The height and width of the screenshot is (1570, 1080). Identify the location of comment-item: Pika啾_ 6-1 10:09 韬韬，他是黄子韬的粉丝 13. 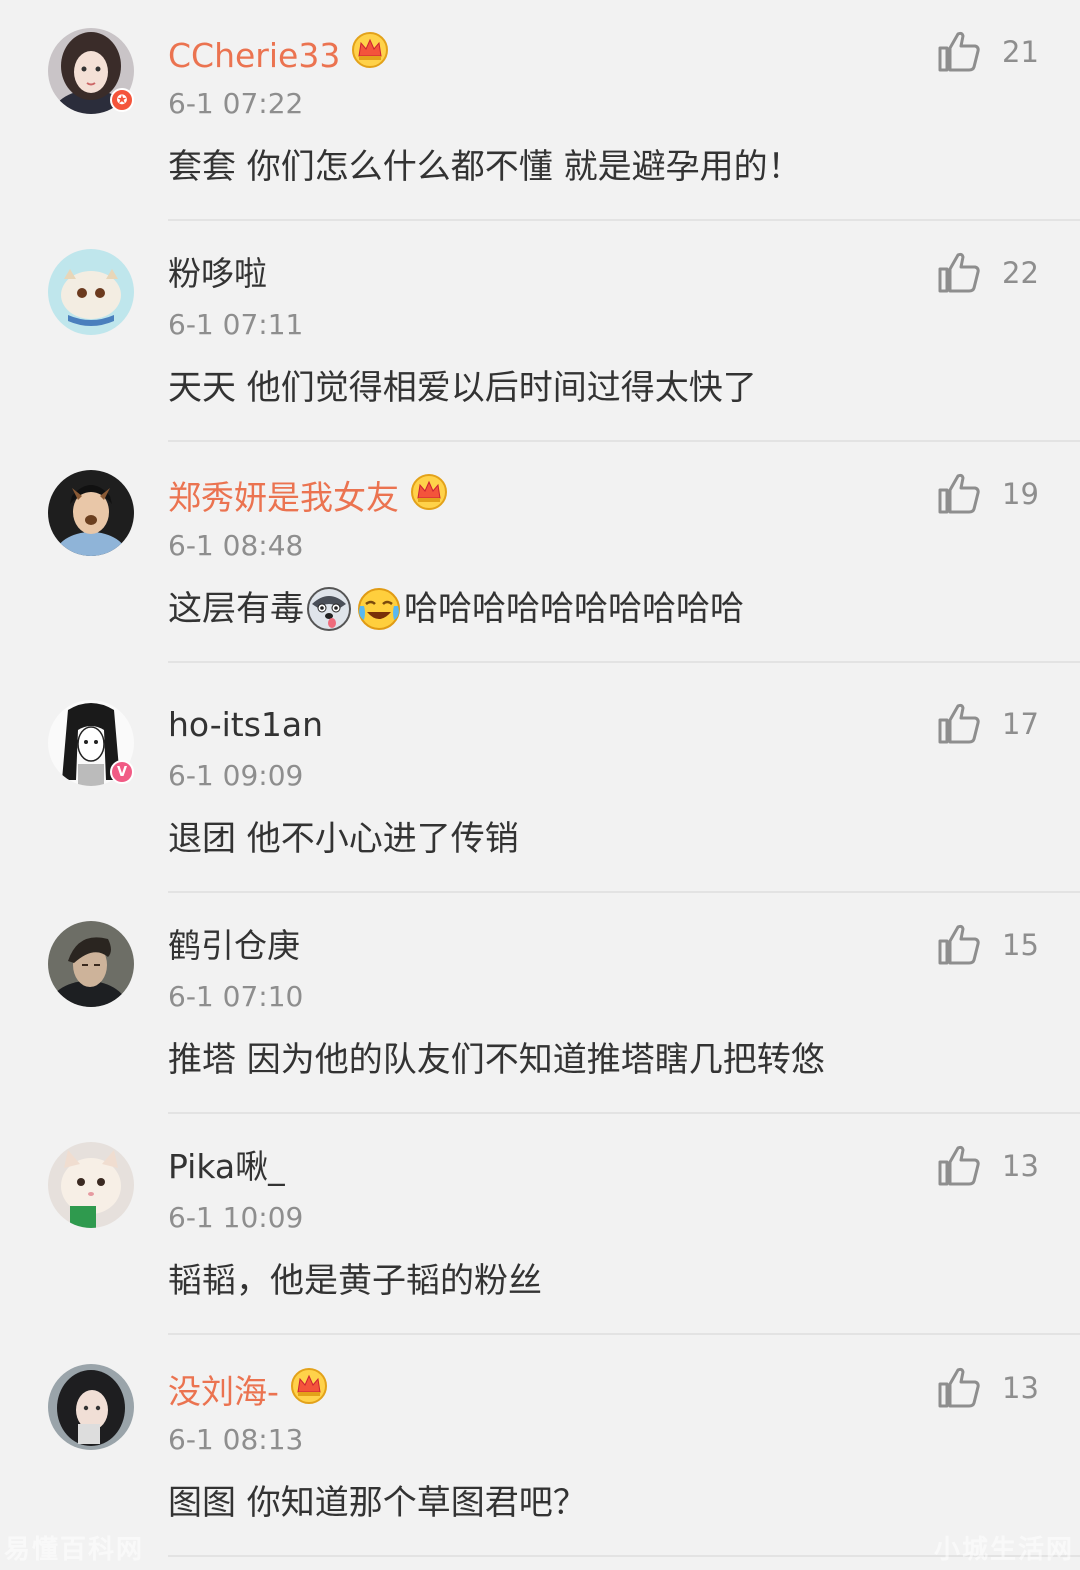
(540, 1224).